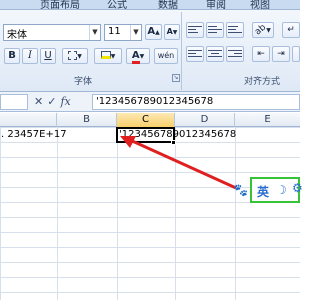  I want to click on font-dialog-launcher-icon: ↘, so click(176, 78).